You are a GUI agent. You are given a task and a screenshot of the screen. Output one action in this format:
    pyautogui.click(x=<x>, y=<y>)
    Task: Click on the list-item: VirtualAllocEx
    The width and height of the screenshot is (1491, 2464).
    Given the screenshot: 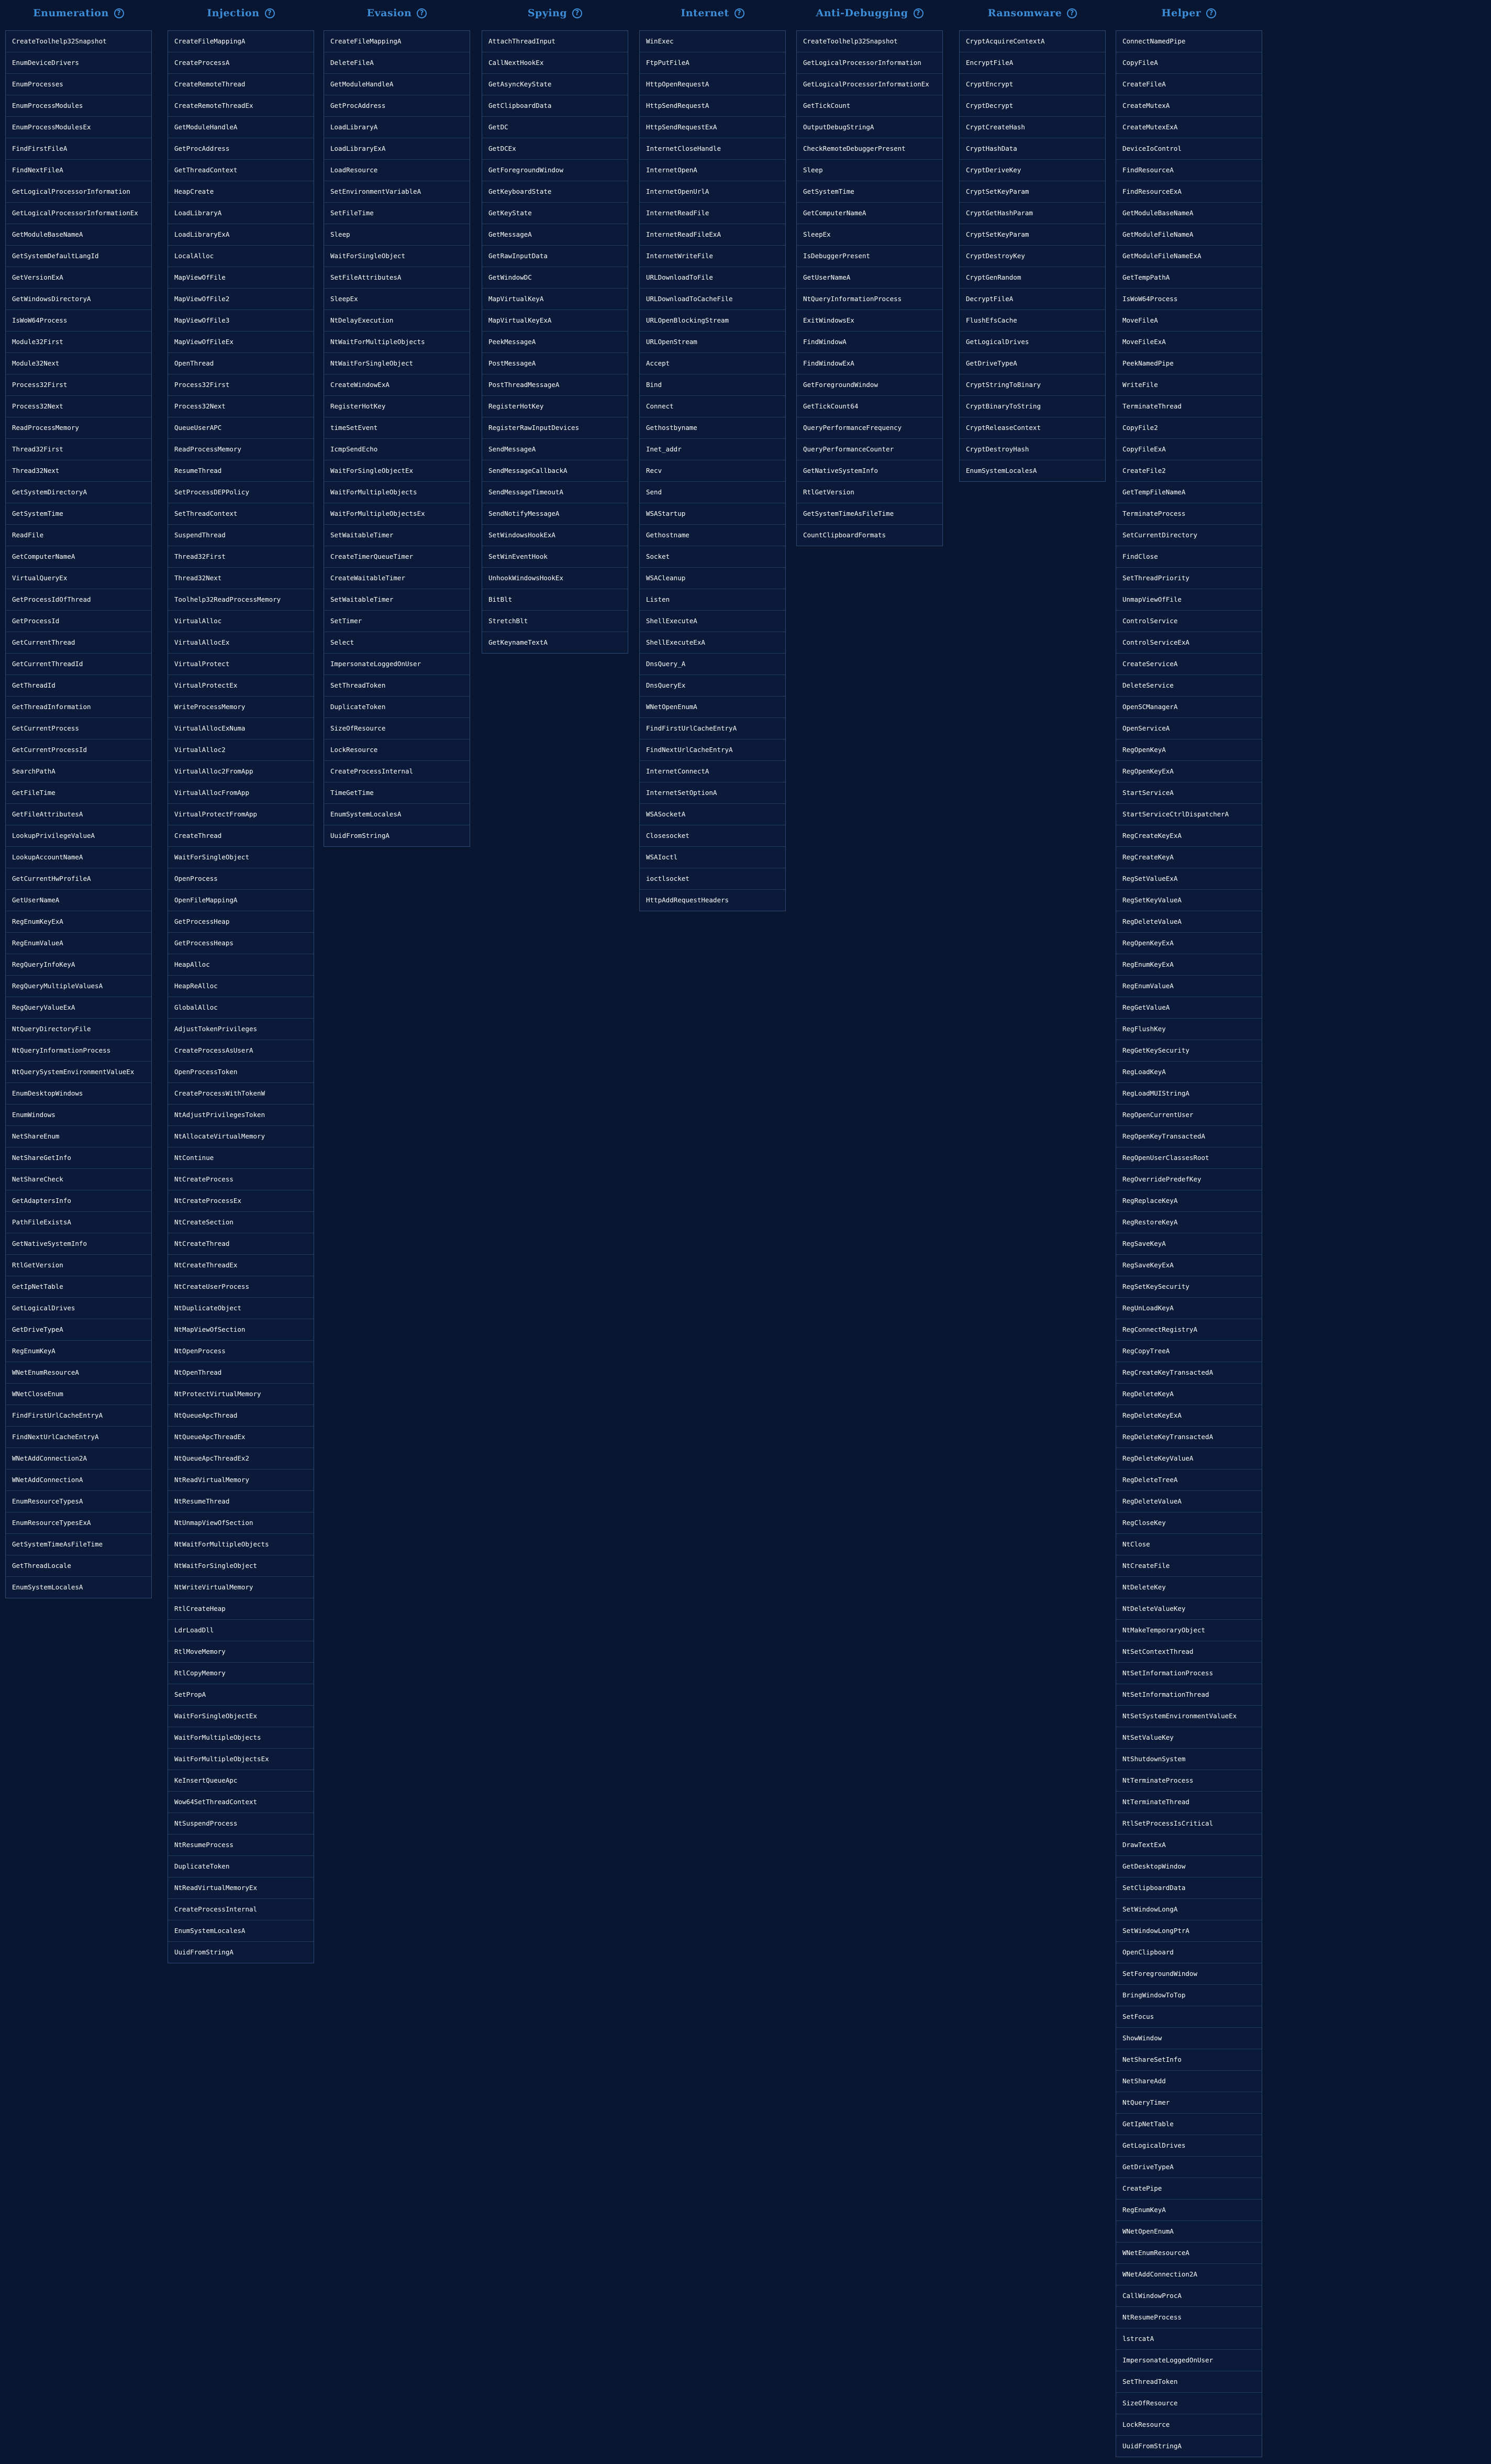 What is the action you would take?
    pyautogui.click(x=241, y=643)
    